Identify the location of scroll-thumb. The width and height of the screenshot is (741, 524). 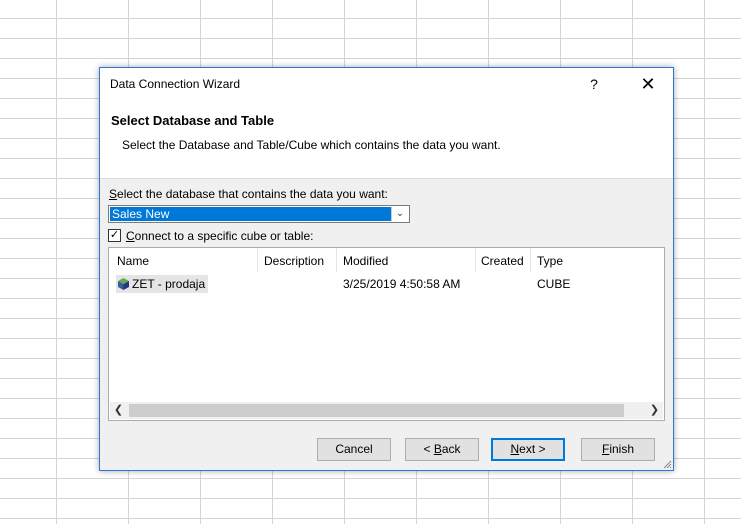
(376, 410).